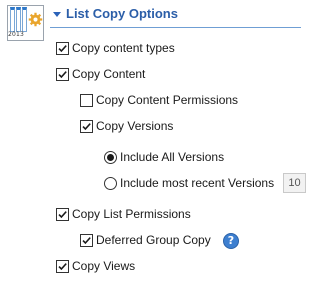 This screenshot has height=284, width=320. What do you see at coordinates (103, 266) in the screenshot?
I see `copy-views-label: Copy Views` at bounding box center [103, 266].